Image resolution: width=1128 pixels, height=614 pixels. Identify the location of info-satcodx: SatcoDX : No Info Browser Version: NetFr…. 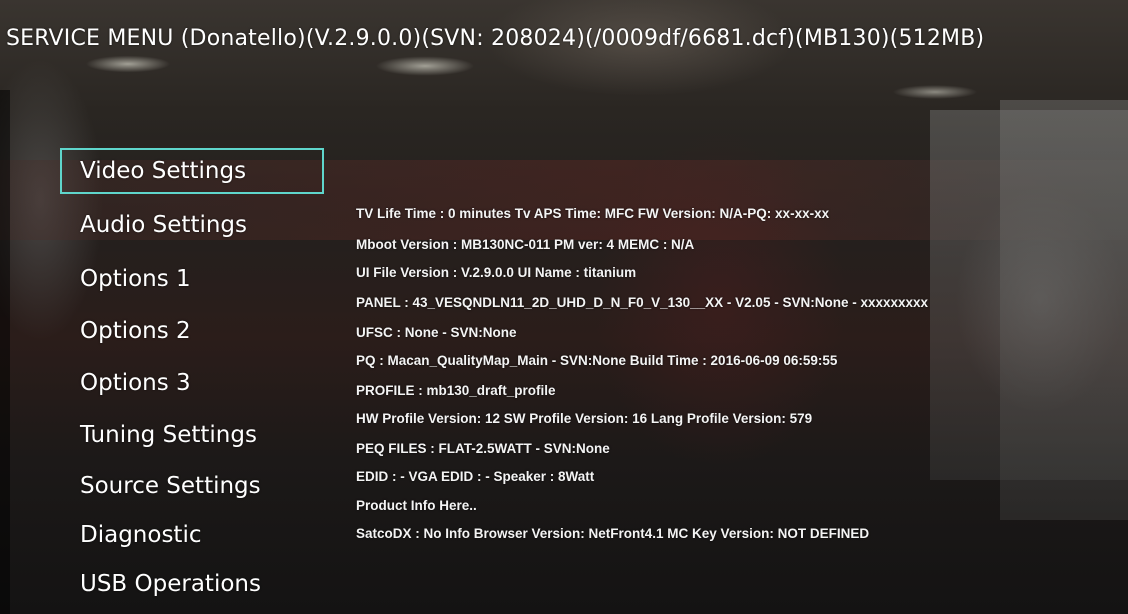
(613, 533).